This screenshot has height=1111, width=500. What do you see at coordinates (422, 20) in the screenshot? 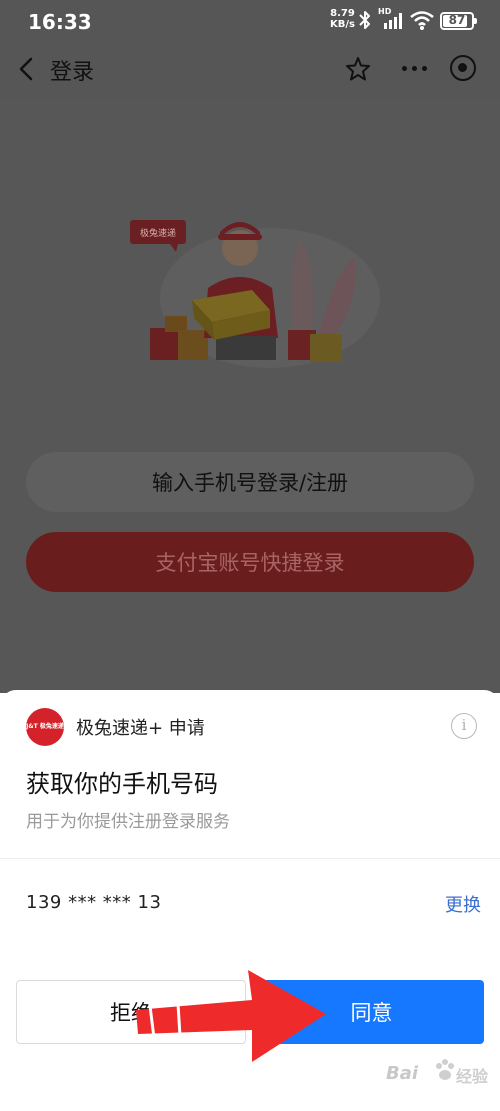
I see `wifi-icon` at bounding box center [422, 20].